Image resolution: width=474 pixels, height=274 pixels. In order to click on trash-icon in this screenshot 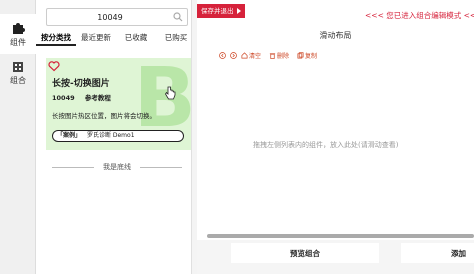, I will do `click(272, 55)`.